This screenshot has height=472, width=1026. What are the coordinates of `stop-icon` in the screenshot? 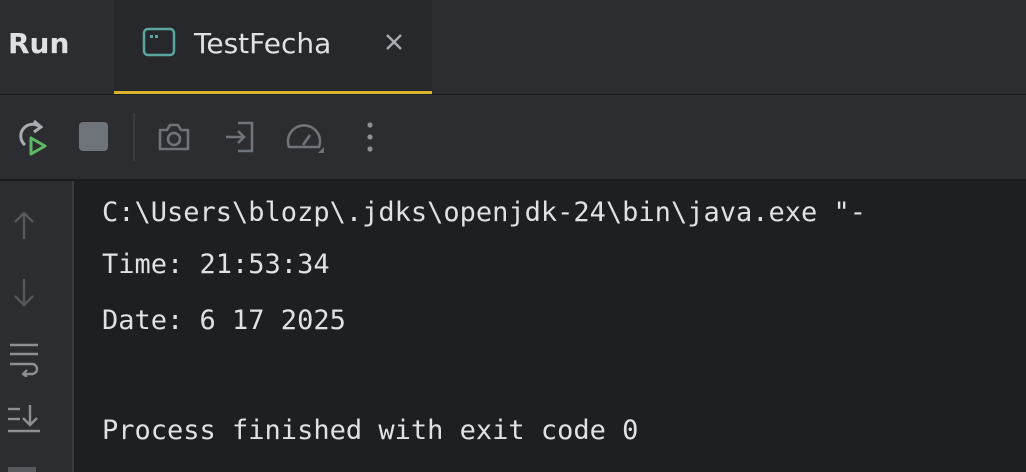 It's located at (94, 137).